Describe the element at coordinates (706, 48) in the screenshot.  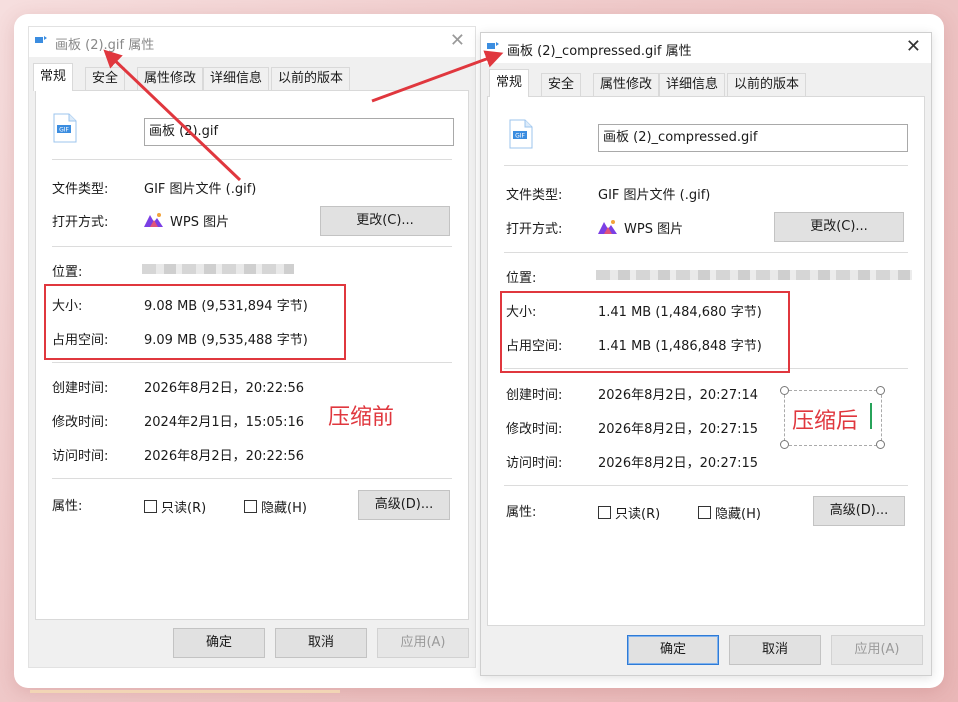
I see `title-bar: 画板 (2)_compressed.gif 属性 ✕` at that location.